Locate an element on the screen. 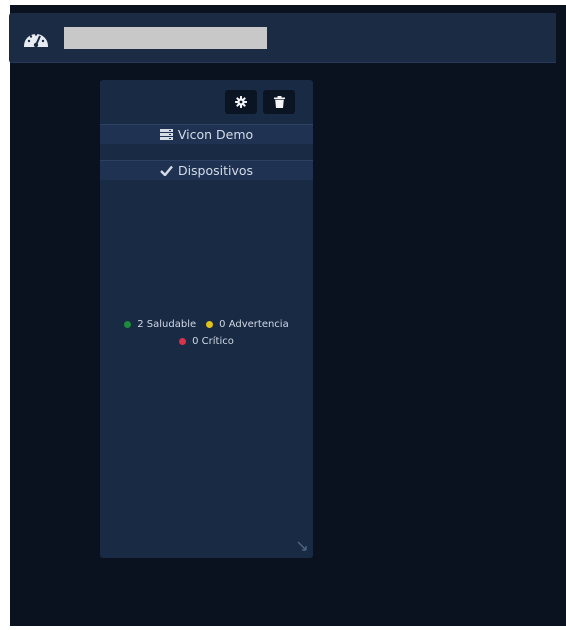 The height and width of the screenshot is (630, 566). widget-settings-button is located at coordinates (241, 102).